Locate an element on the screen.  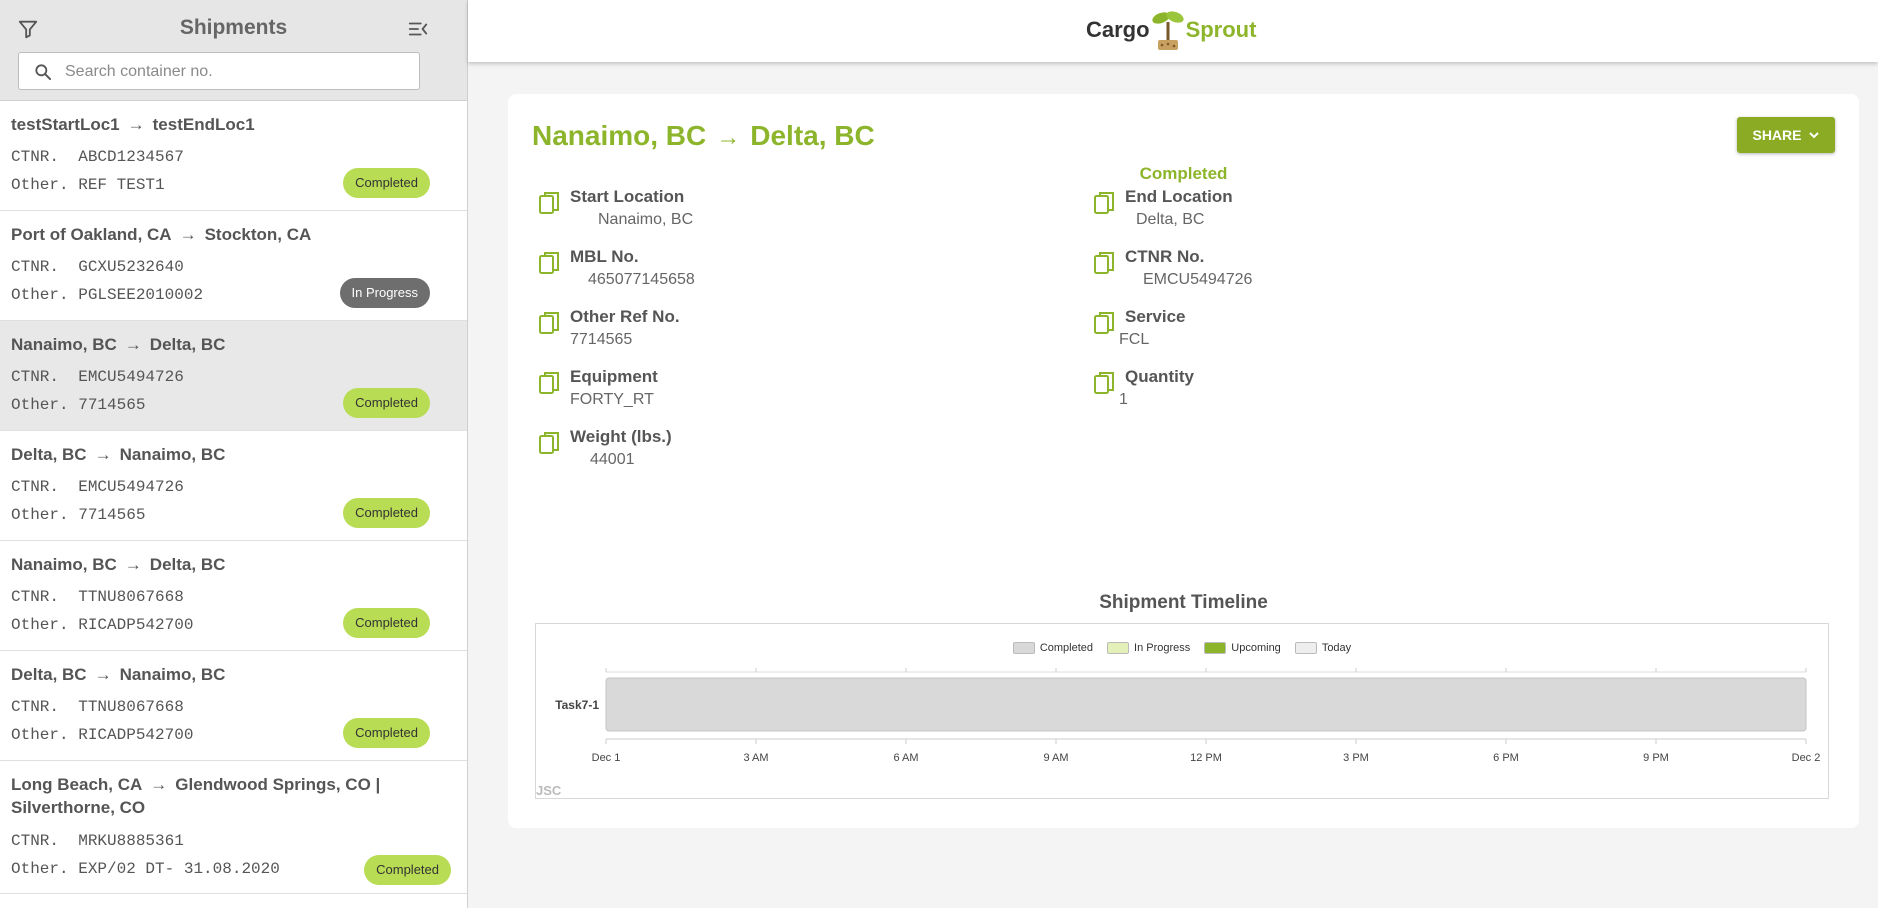
chevron-down-icon is located at coordinates (1813, 135).